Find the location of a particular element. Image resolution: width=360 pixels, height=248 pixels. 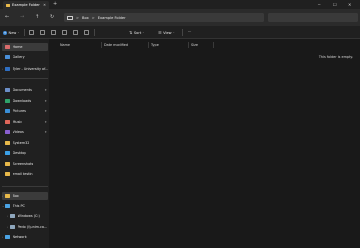

sidebar-item-network: › Network is located at coordinates (25, 237).